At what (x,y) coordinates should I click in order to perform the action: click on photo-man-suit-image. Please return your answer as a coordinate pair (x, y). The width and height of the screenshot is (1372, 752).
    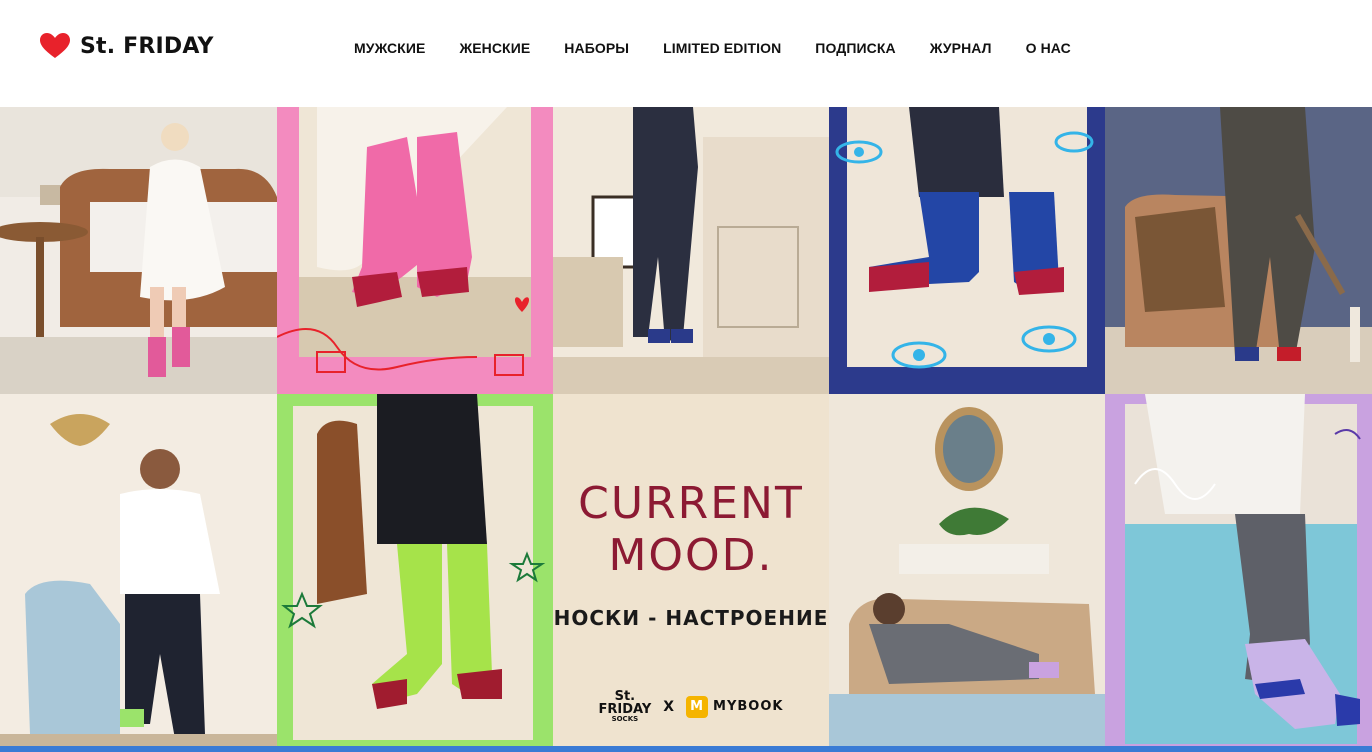
    Looking at the image, I should click on (691, 250).